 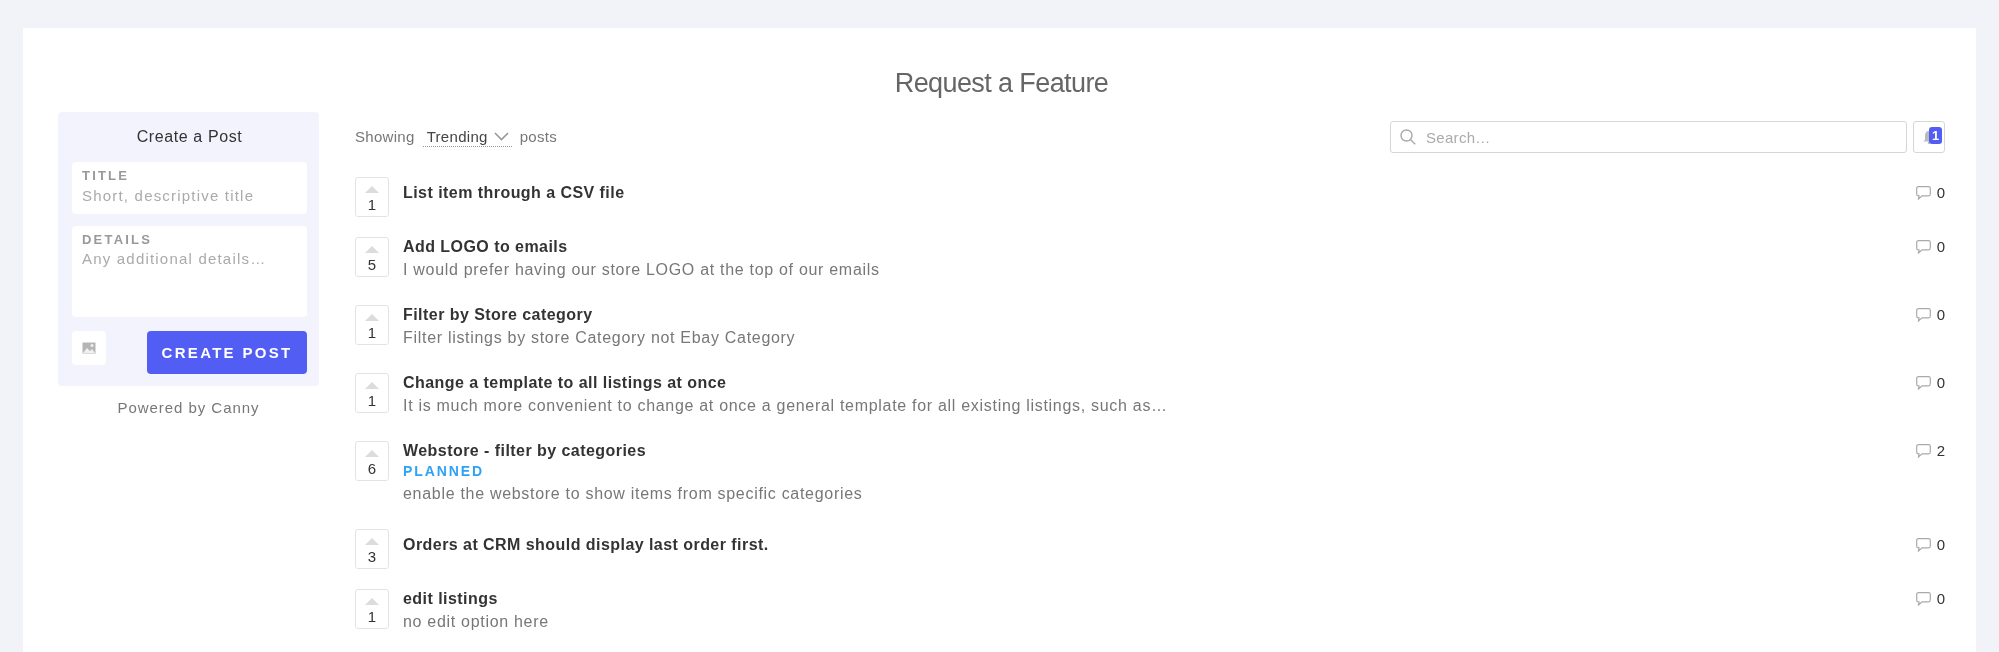 What do you see at coordinates (385, 137) in the screenshot?
I see `sort-prefix-text: Showing` at bounding box center [385, 137].